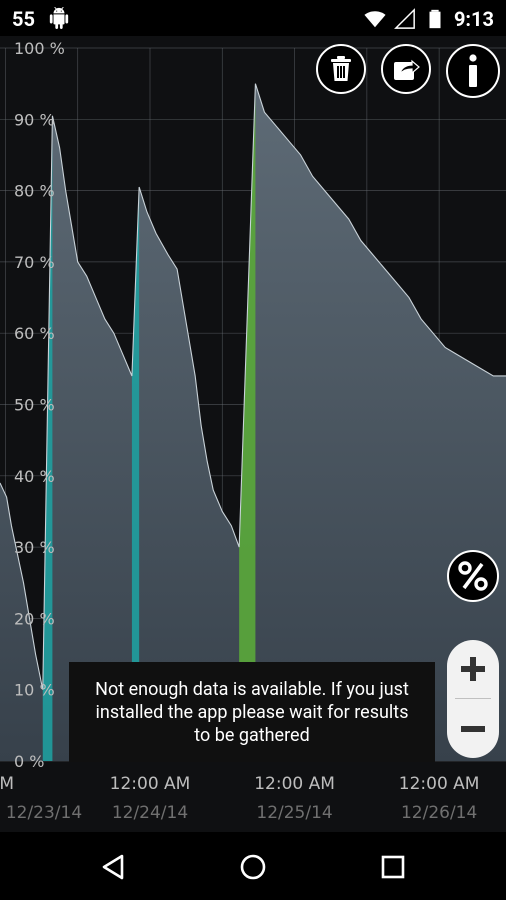  I want to click on percent-icon, so click(473, 576).